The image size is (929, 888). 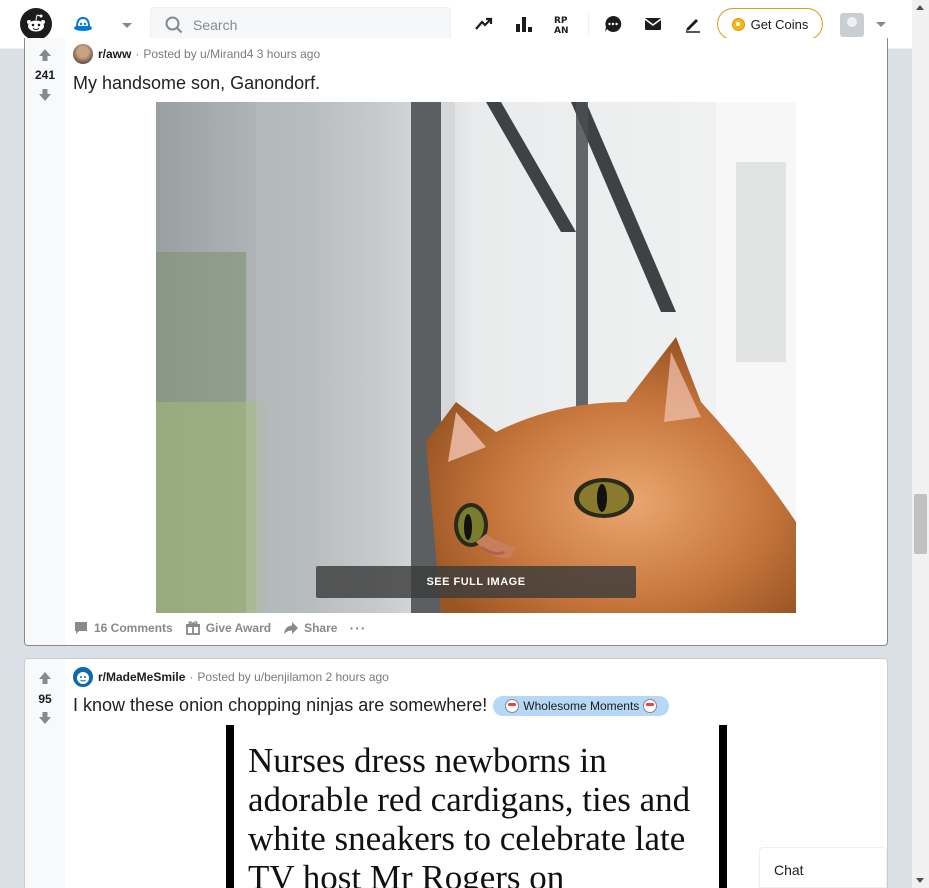 What do you see at coordinates (653, 24) in the screenshot?
I see `mail-icon` at bounding box center [653, 24].